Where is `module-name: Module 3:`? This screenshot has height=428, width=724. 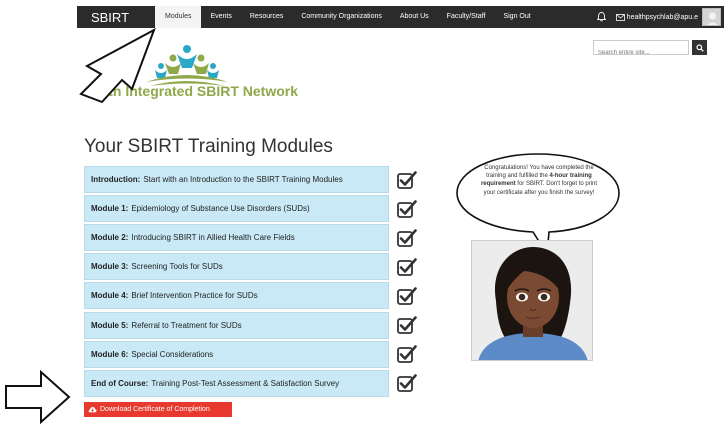
module-name: Module 3: is located at coordinates (110, 267).